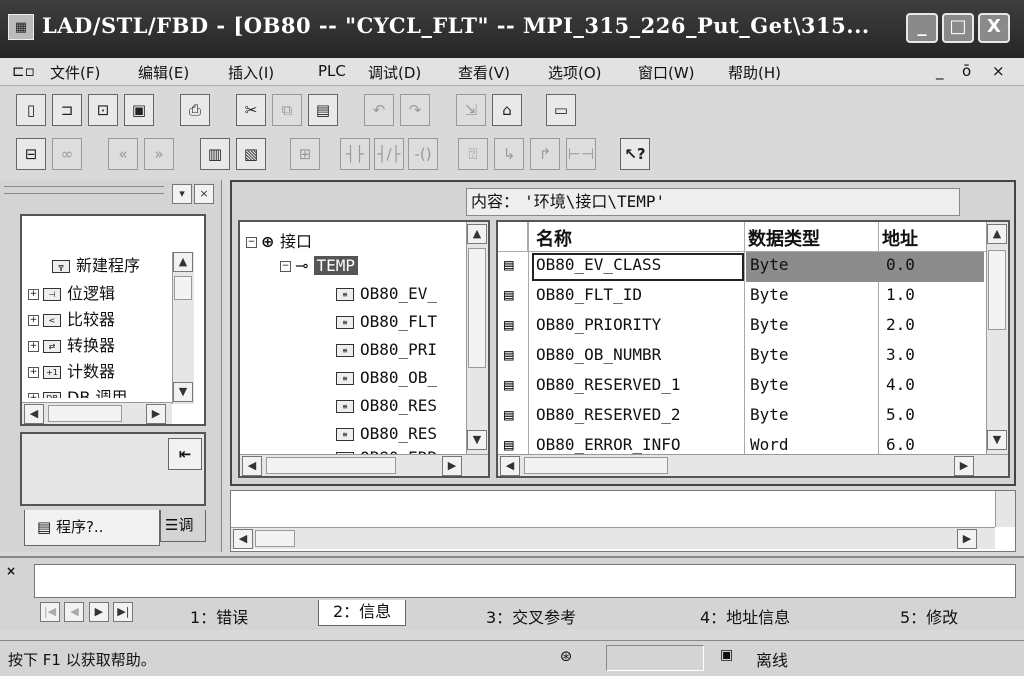 The image size is (1024, 676). Describe the element at coordinates (561, 110) in the screenshot. I see `comment-icon: ▭` at that location.